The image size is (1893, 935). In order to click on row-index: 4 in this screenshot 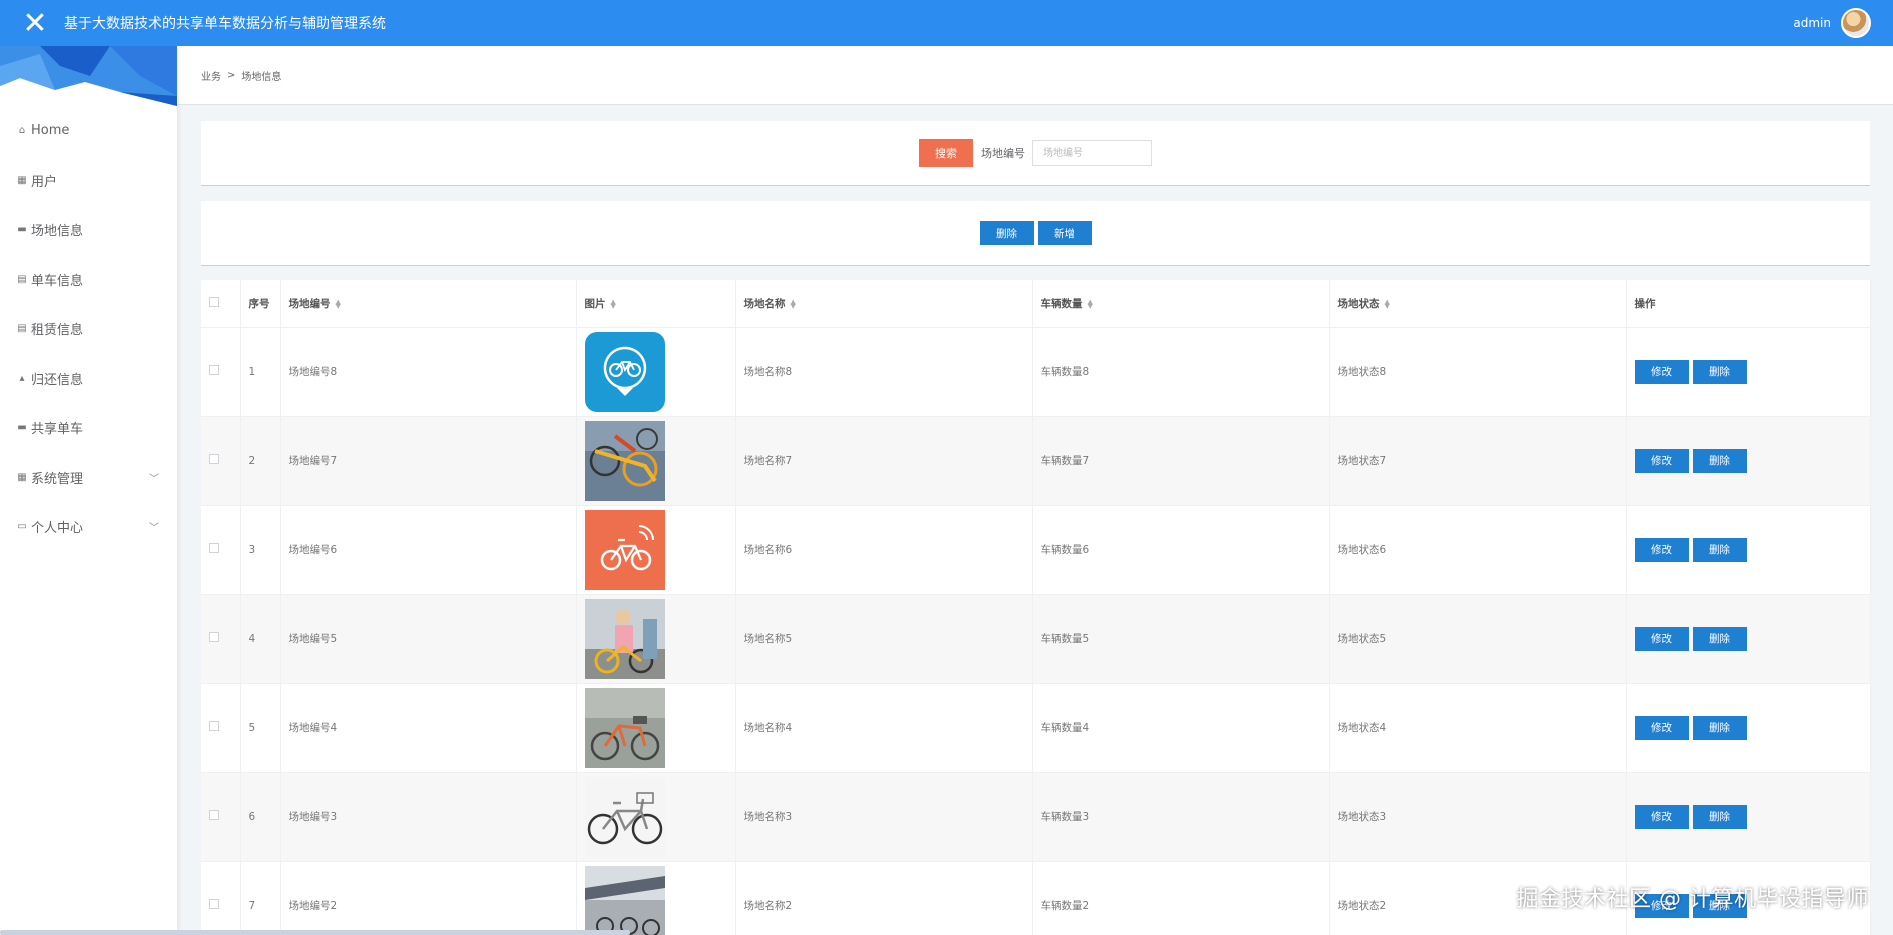, I will do `click(260, 639)`.